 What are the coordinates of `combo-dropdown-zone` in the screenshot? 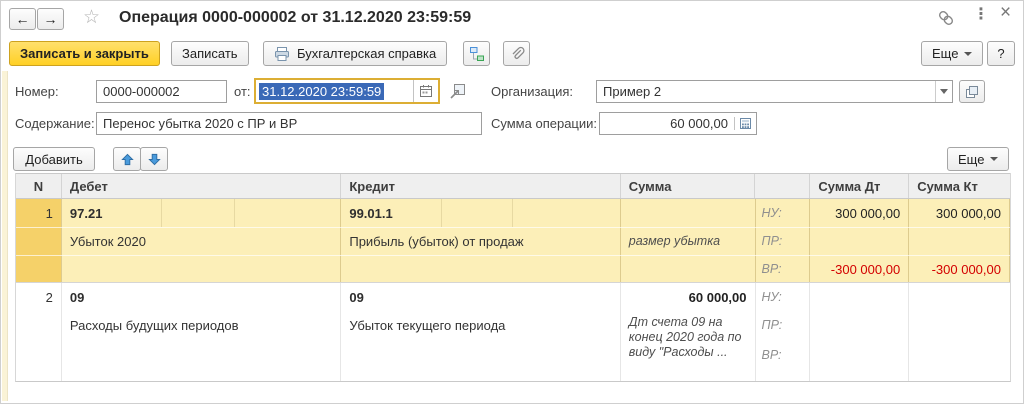 It's located at (943, 91).